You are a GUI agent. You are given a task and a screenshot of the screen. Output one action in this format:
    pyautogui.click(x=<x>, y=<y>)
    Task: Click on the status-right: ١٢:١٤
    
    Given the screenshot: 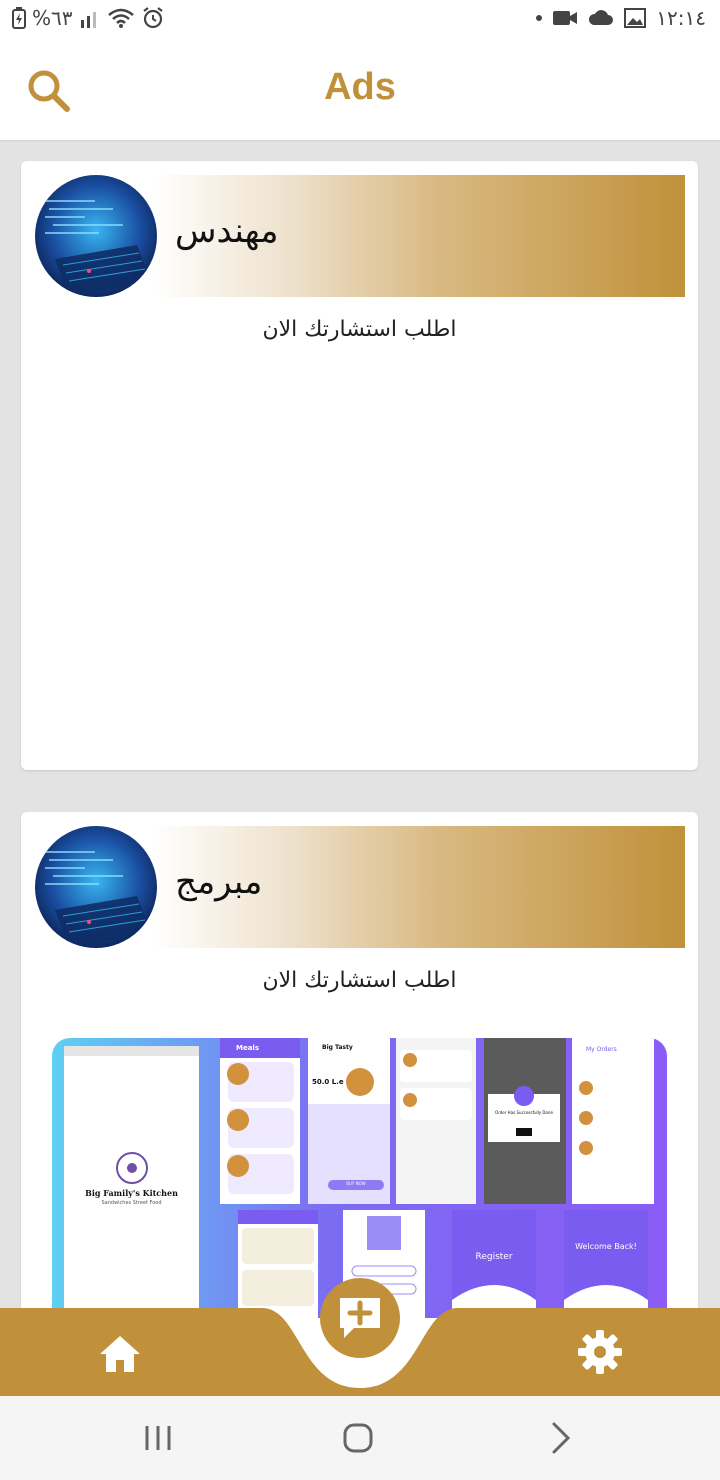 What is the action you would take?
    pyautogui.click(x=621, y=18)
    